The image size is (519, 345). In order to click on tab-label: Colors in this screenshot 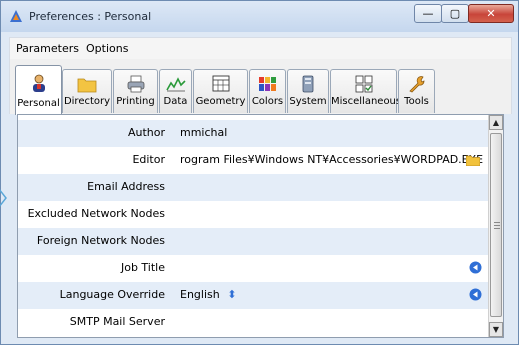, I will do `click(267, 101)`.